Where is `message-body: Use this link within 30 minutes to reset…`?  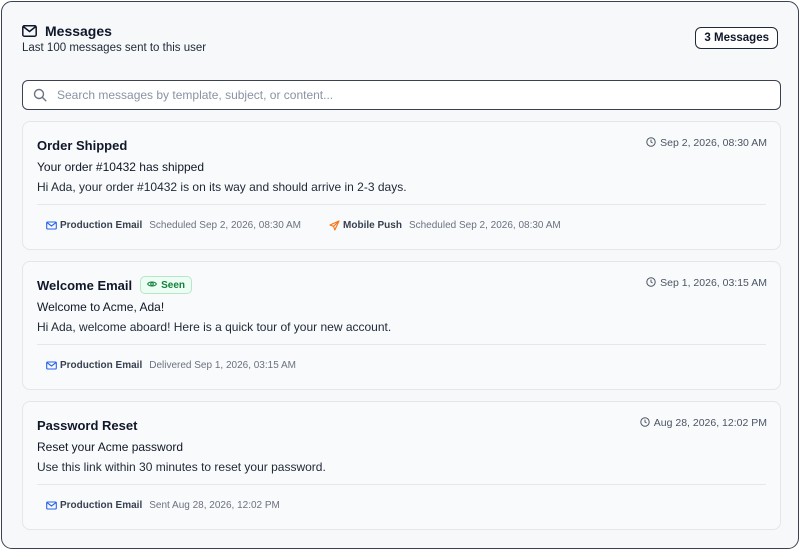 message-body: Use this link within 30 minutes to reset… is located at coordinates (181, 467).